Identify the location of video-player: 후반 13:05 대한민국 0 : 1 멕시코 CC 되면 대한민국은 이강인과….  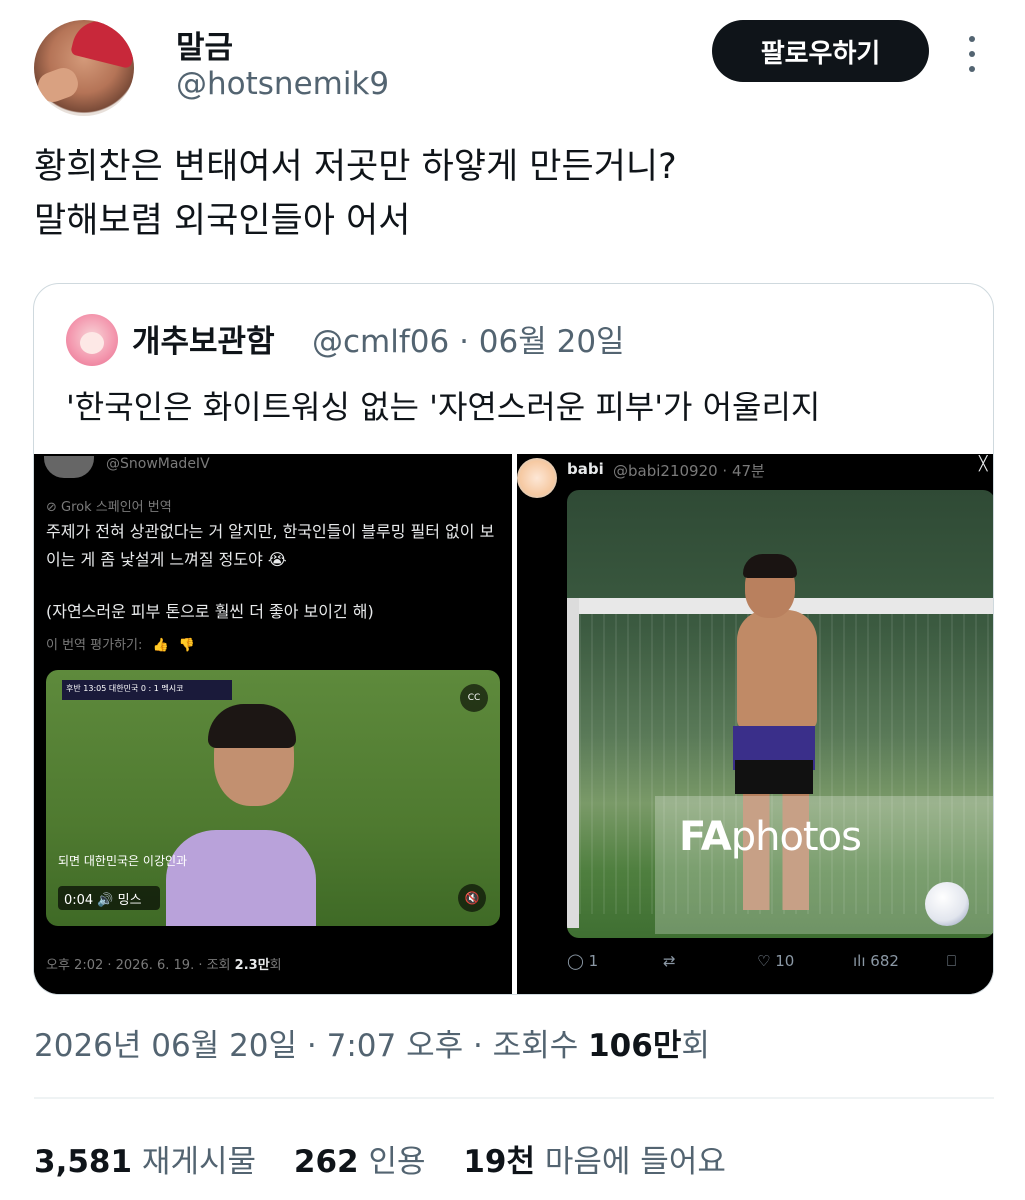
(273, 798).